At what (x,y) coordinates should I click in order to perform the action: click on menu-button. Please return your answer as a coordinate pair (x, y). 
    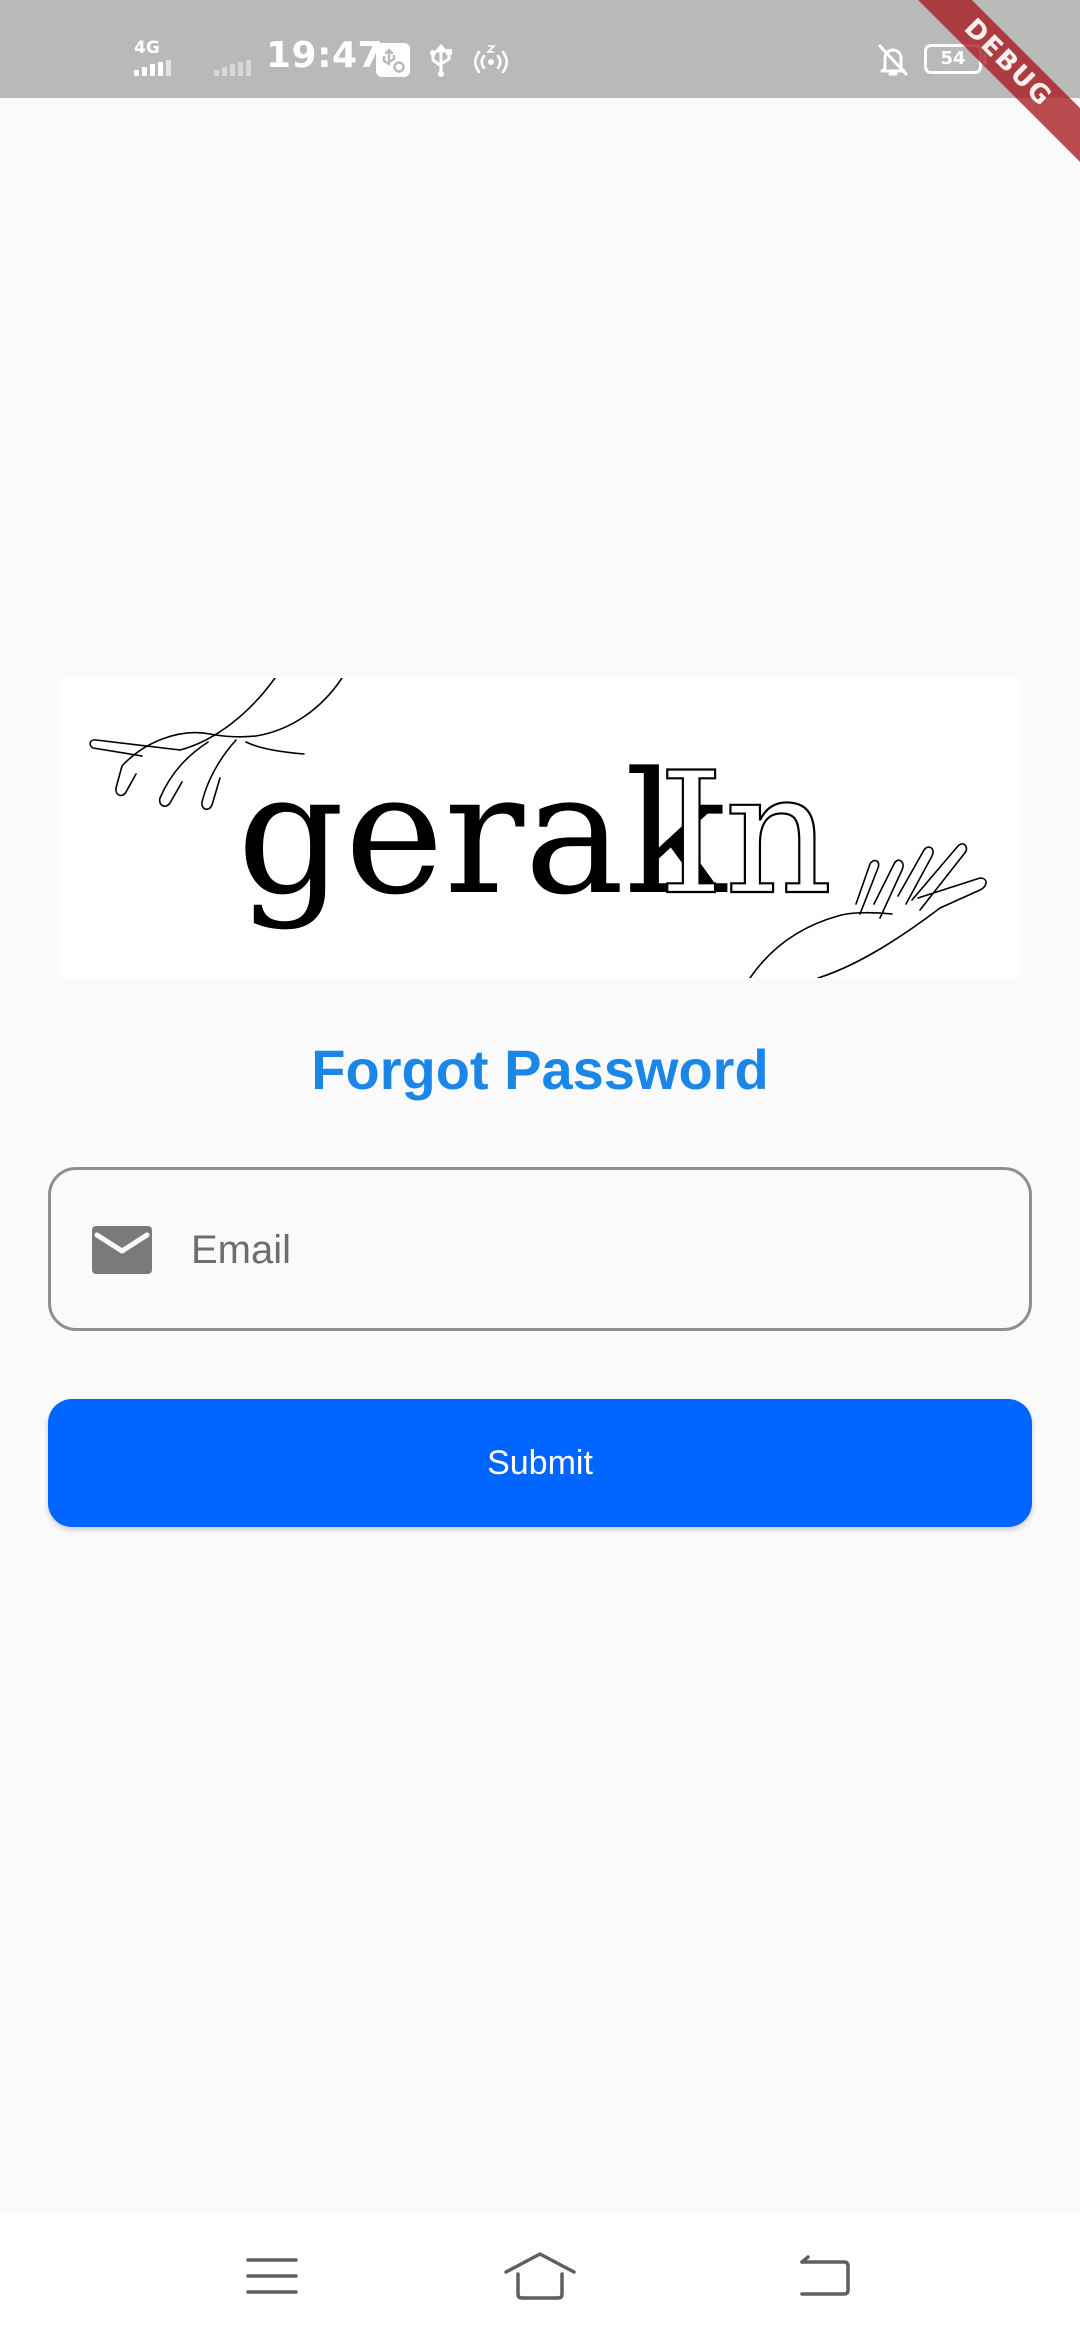
    Looking at the image, I should click on (272, 2276).